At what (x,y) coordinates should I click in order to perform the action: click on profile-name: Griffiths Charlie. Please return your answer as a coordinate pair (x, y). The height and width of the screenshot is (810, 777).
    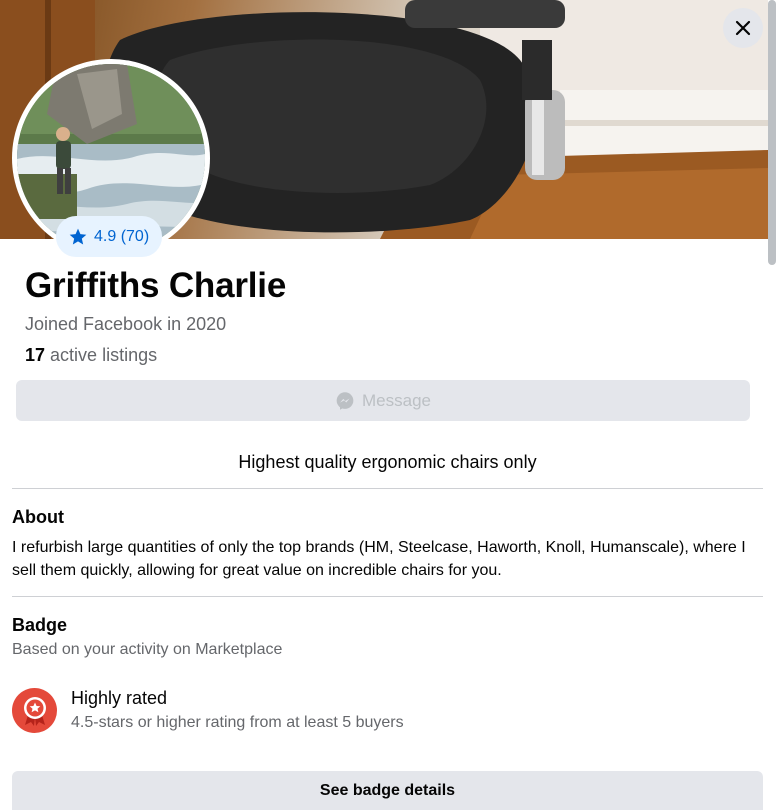
    Looking at the image, I should click on (156, 285).